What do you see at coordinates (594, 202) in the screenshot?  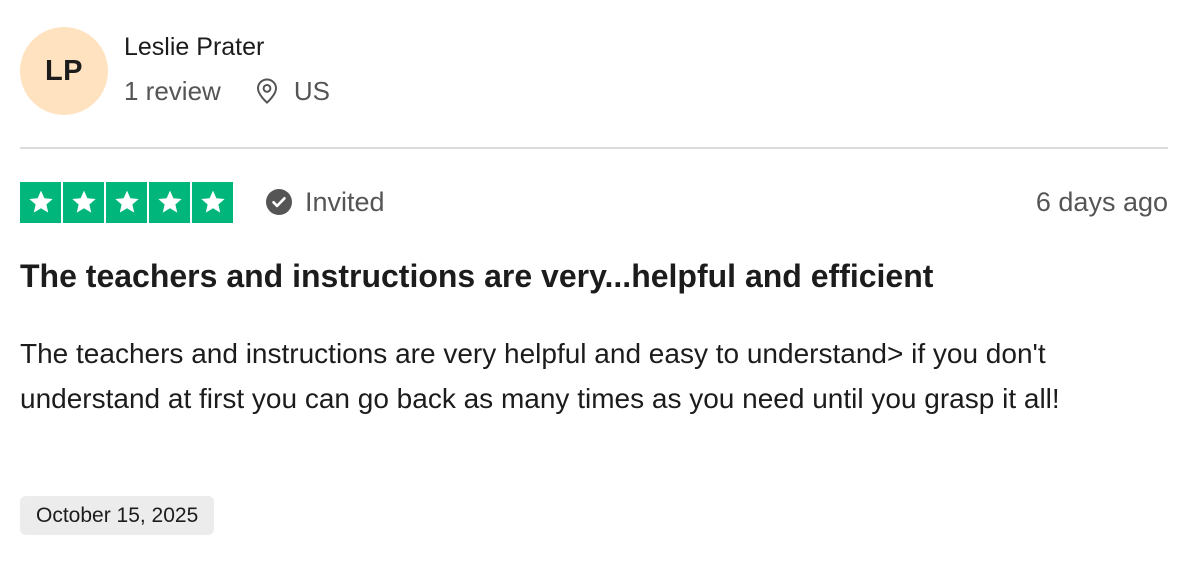 I see `rating-row: Invited 6 days ago` at bounding box center [594, 202].